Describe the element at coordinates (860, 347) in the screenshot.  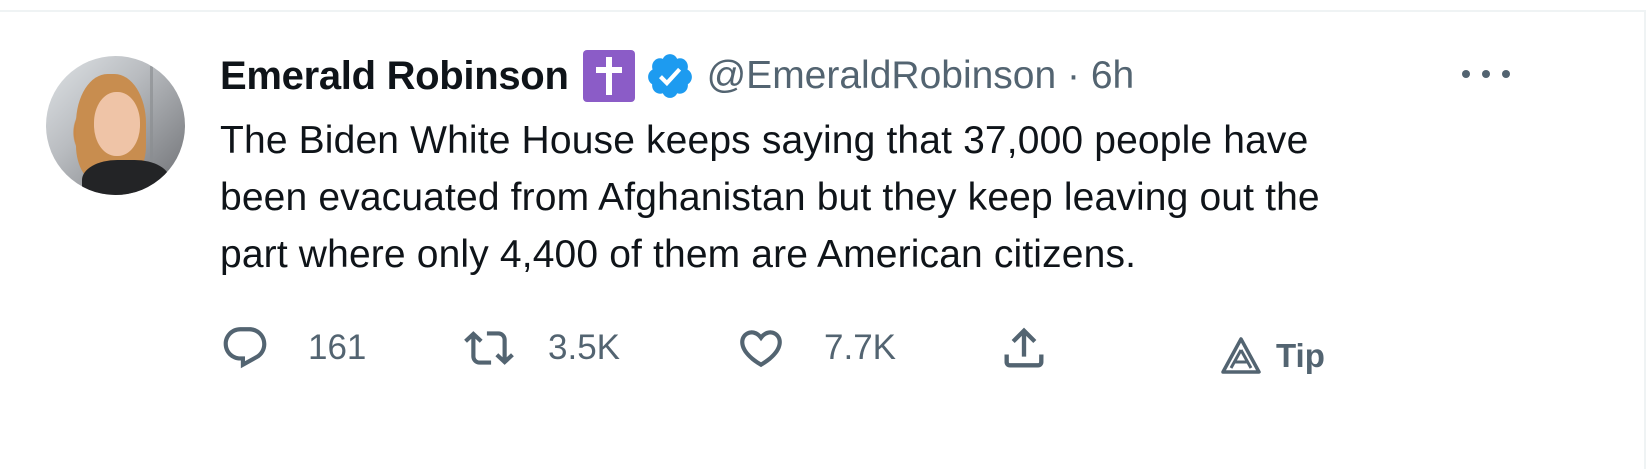
I see `like-count: 7.7K` at that location.